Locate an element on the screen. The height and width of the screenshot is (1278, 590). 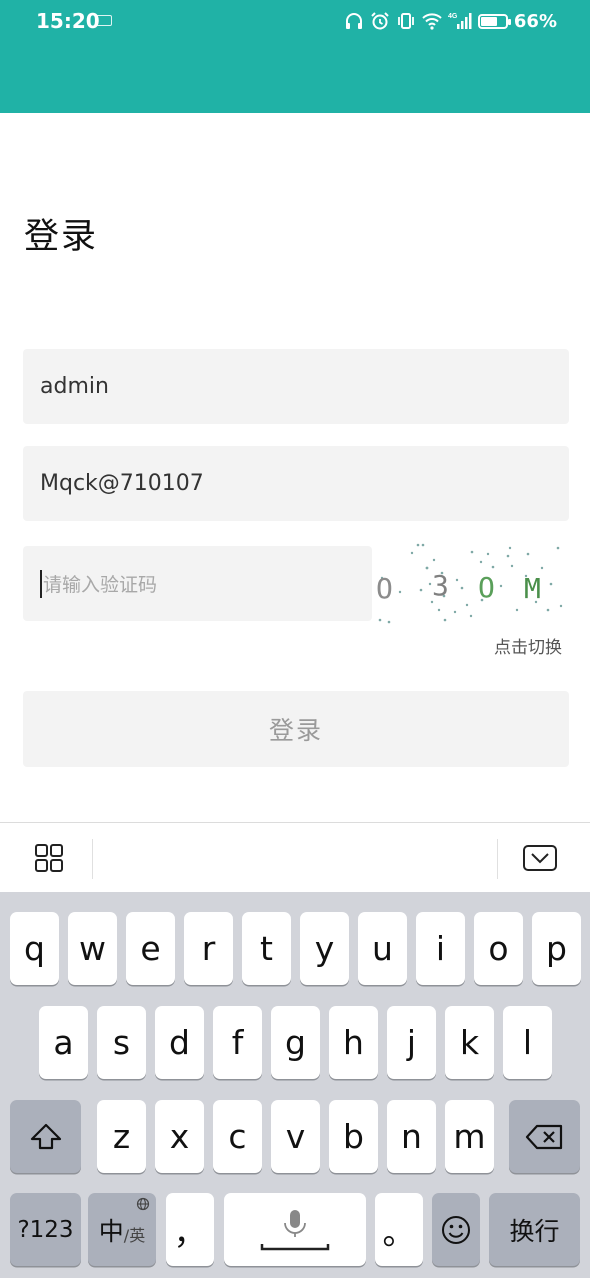
numbers-key: ?123 is located at coordinates (45, 1229).